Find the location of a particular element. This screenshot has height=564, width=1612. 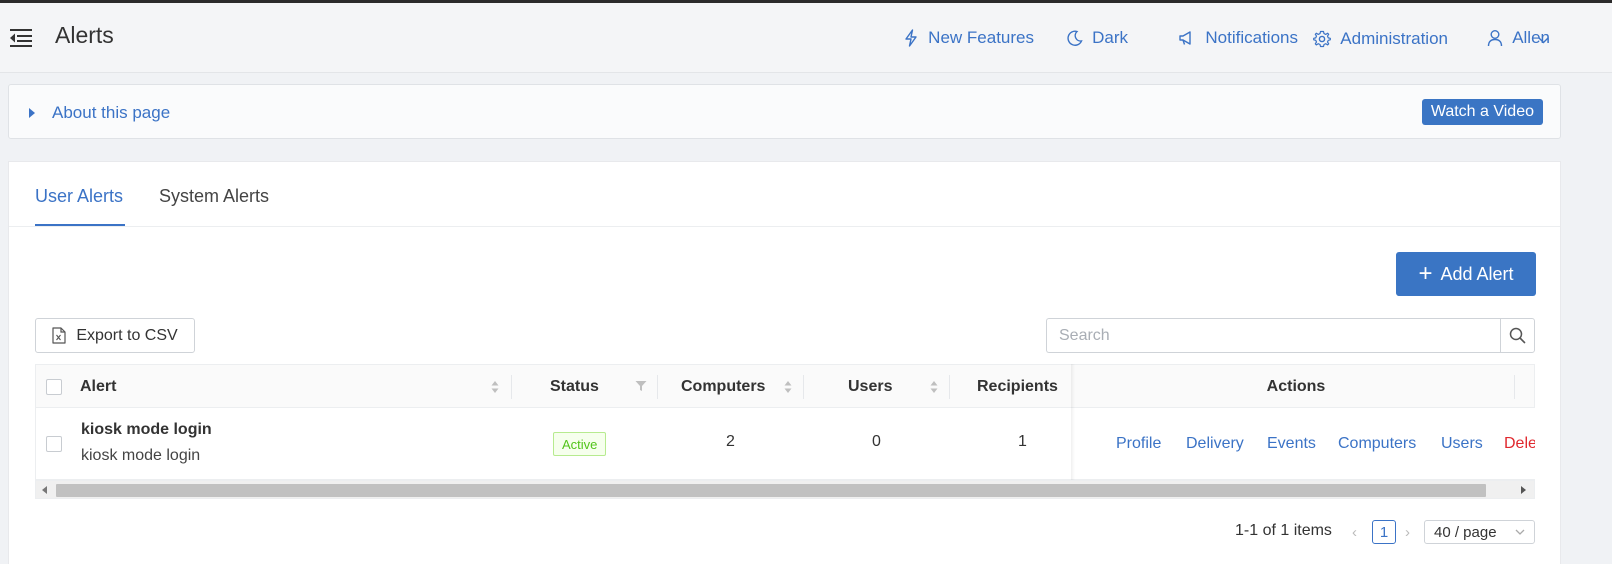

page-number-current: 1 is located at coordinates (1384, 532).